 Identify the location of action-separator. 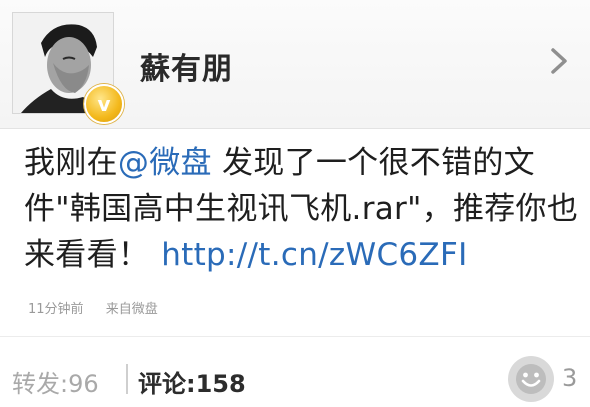
(127, 379).